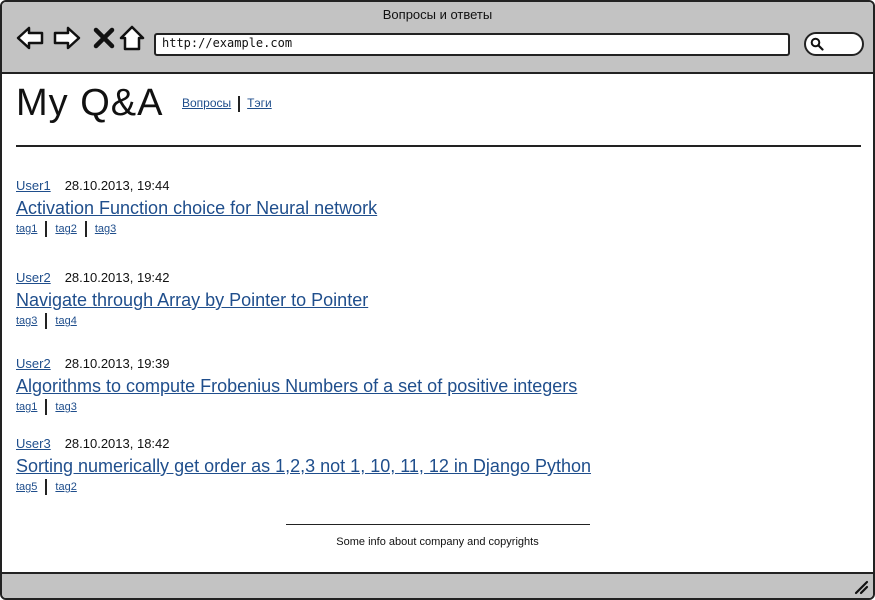 The image size is (875, 600). I want to click on close-x-icon, so click(104, 38).